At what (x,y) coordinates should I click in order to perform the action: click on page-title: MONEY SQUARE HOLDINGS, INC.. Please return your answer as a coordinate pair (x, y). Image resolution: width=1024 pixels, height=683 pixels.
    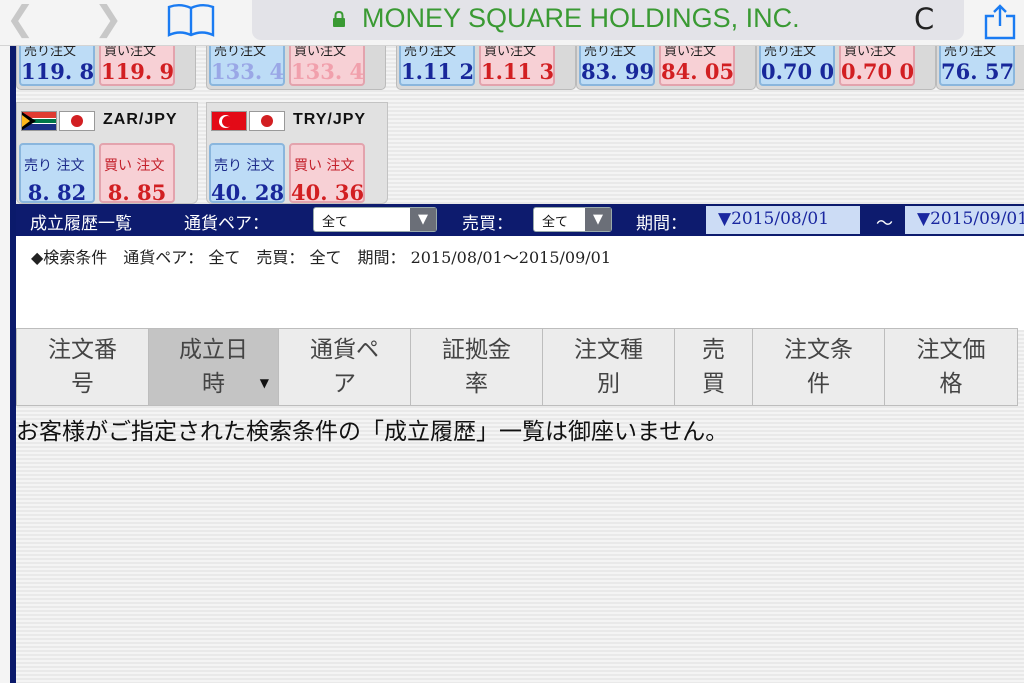
    Looking at the image, I should click on (581, 18).